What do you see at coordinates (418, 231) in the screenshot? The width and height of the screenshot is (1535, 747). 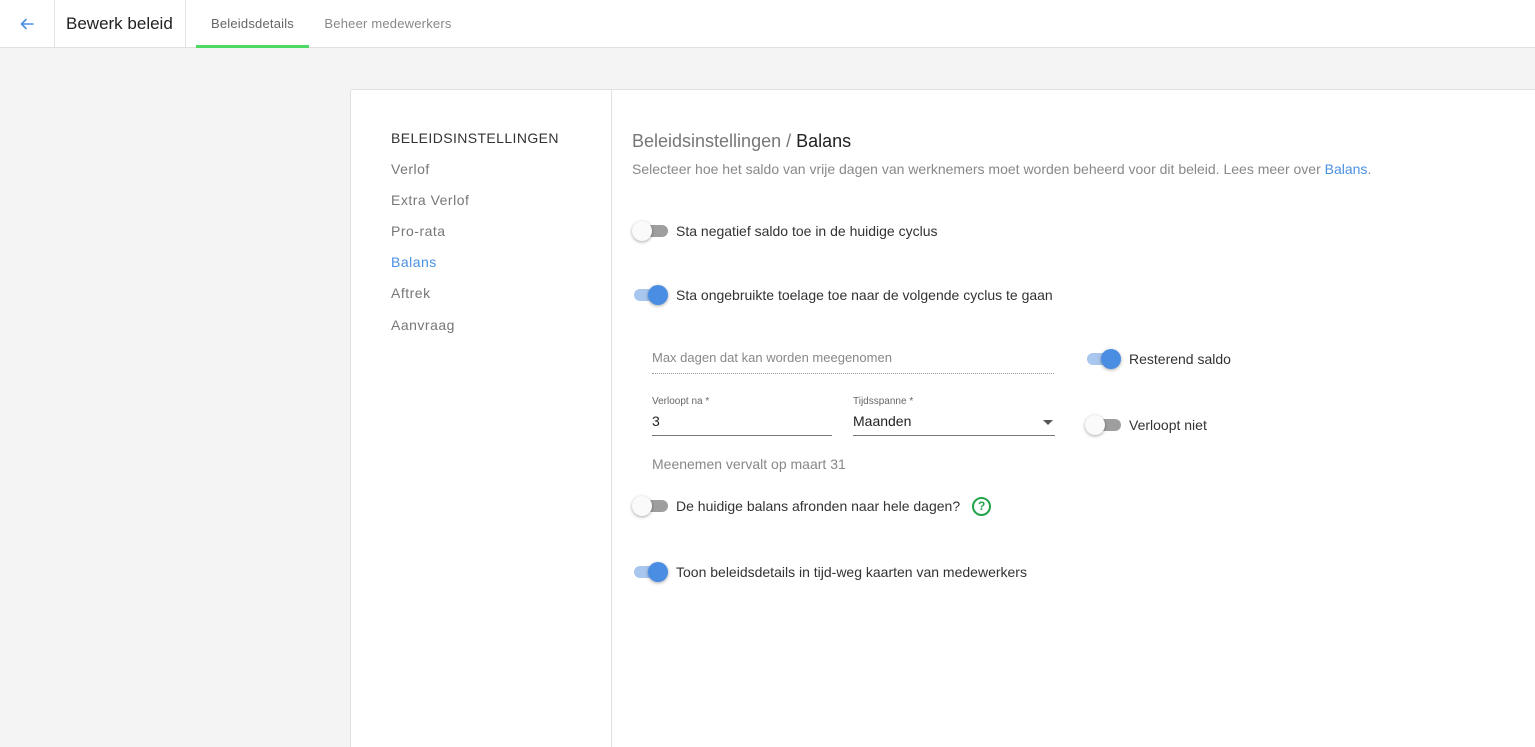 I see `sidebar-item-pro-rata: Pro-rata` at bounding box center [418, 231].